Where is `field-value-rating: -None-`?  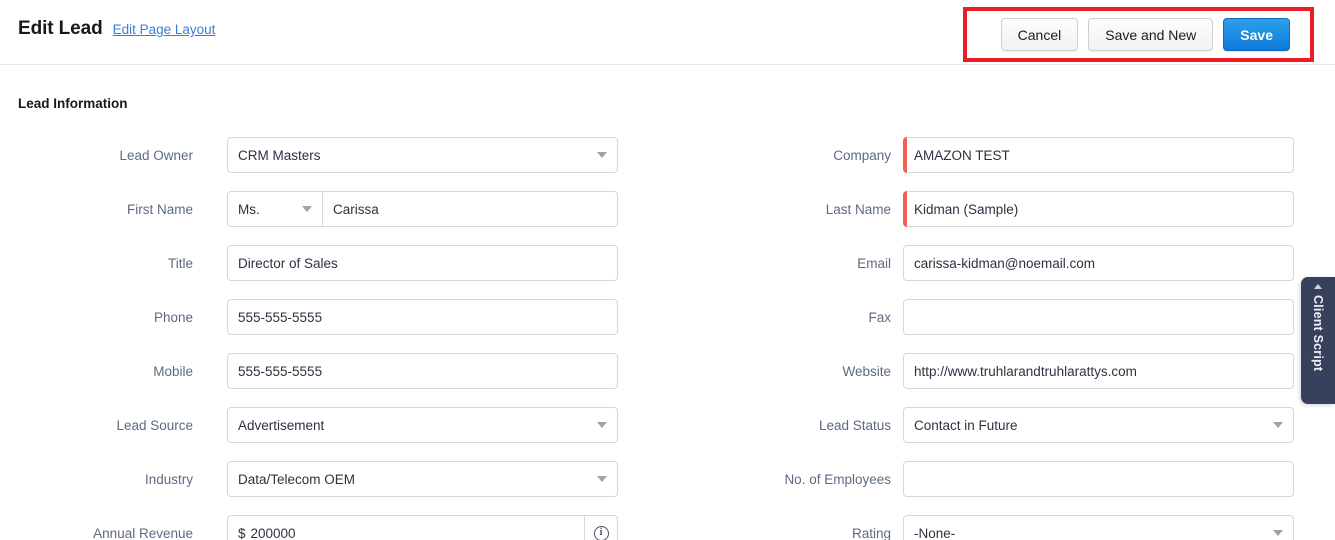 field-value-rating: -None- is located at coordinates (935, 532).